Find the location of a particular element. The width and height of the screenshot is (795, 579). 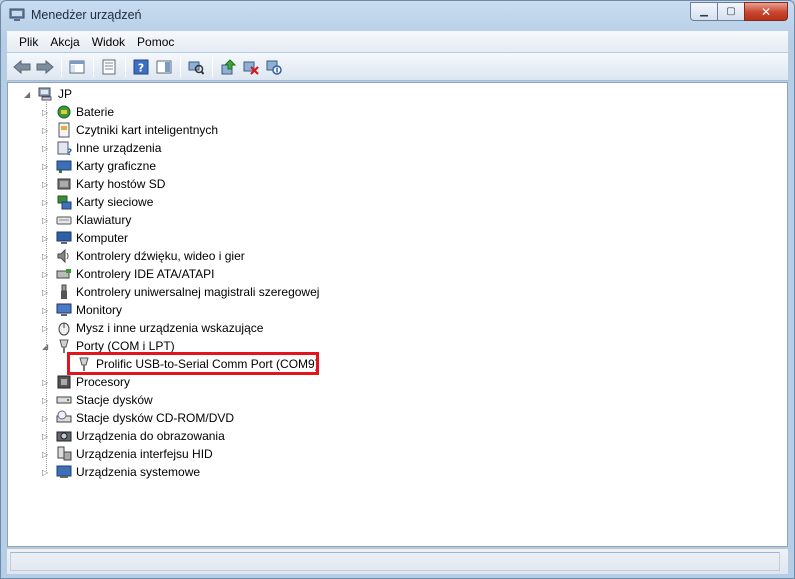

tree-node-label: Mysz i inne urządzenia wskazujące is located at coordinates (170, 328).